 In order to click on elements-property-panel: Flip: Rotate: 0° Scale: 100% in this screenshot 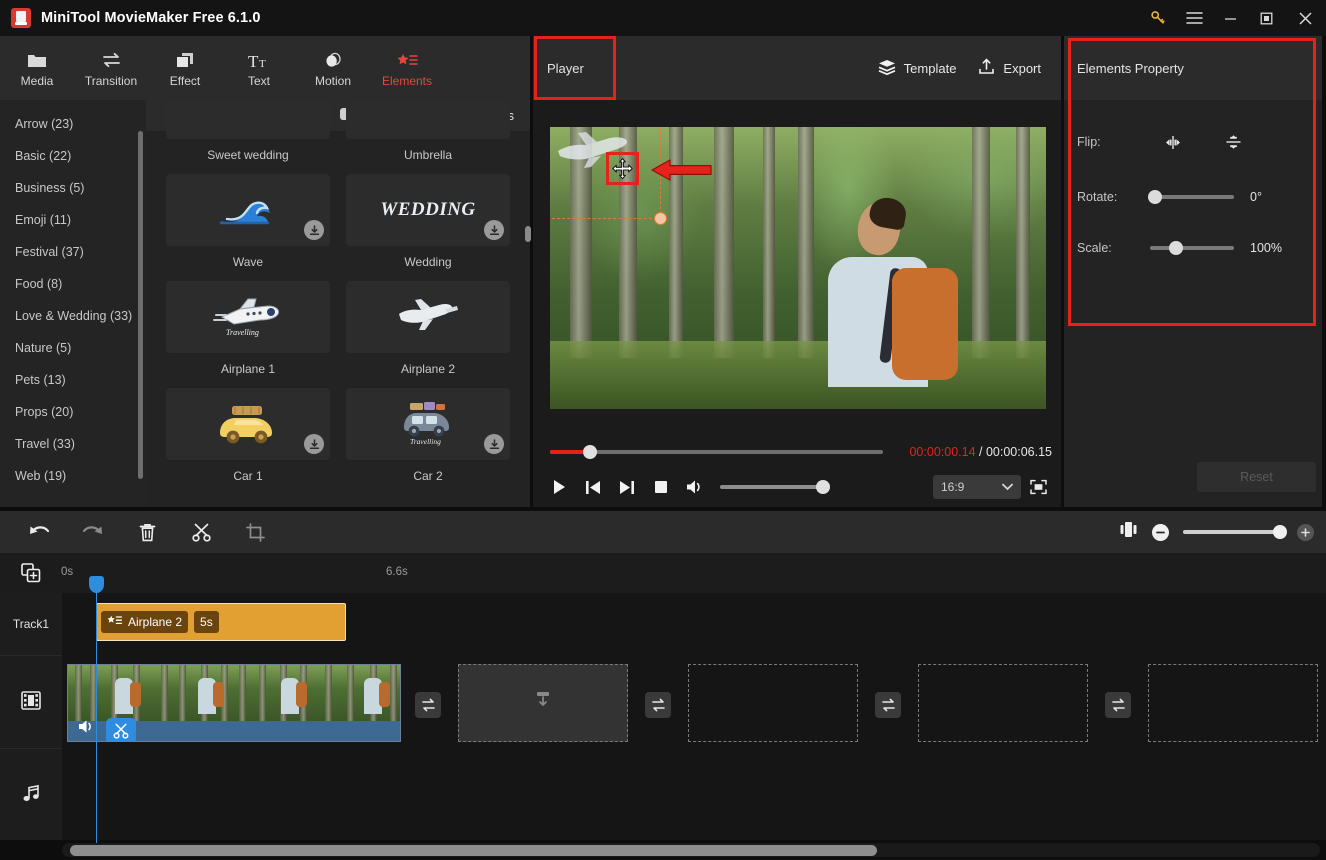, I will do `click(1193, 303)`.